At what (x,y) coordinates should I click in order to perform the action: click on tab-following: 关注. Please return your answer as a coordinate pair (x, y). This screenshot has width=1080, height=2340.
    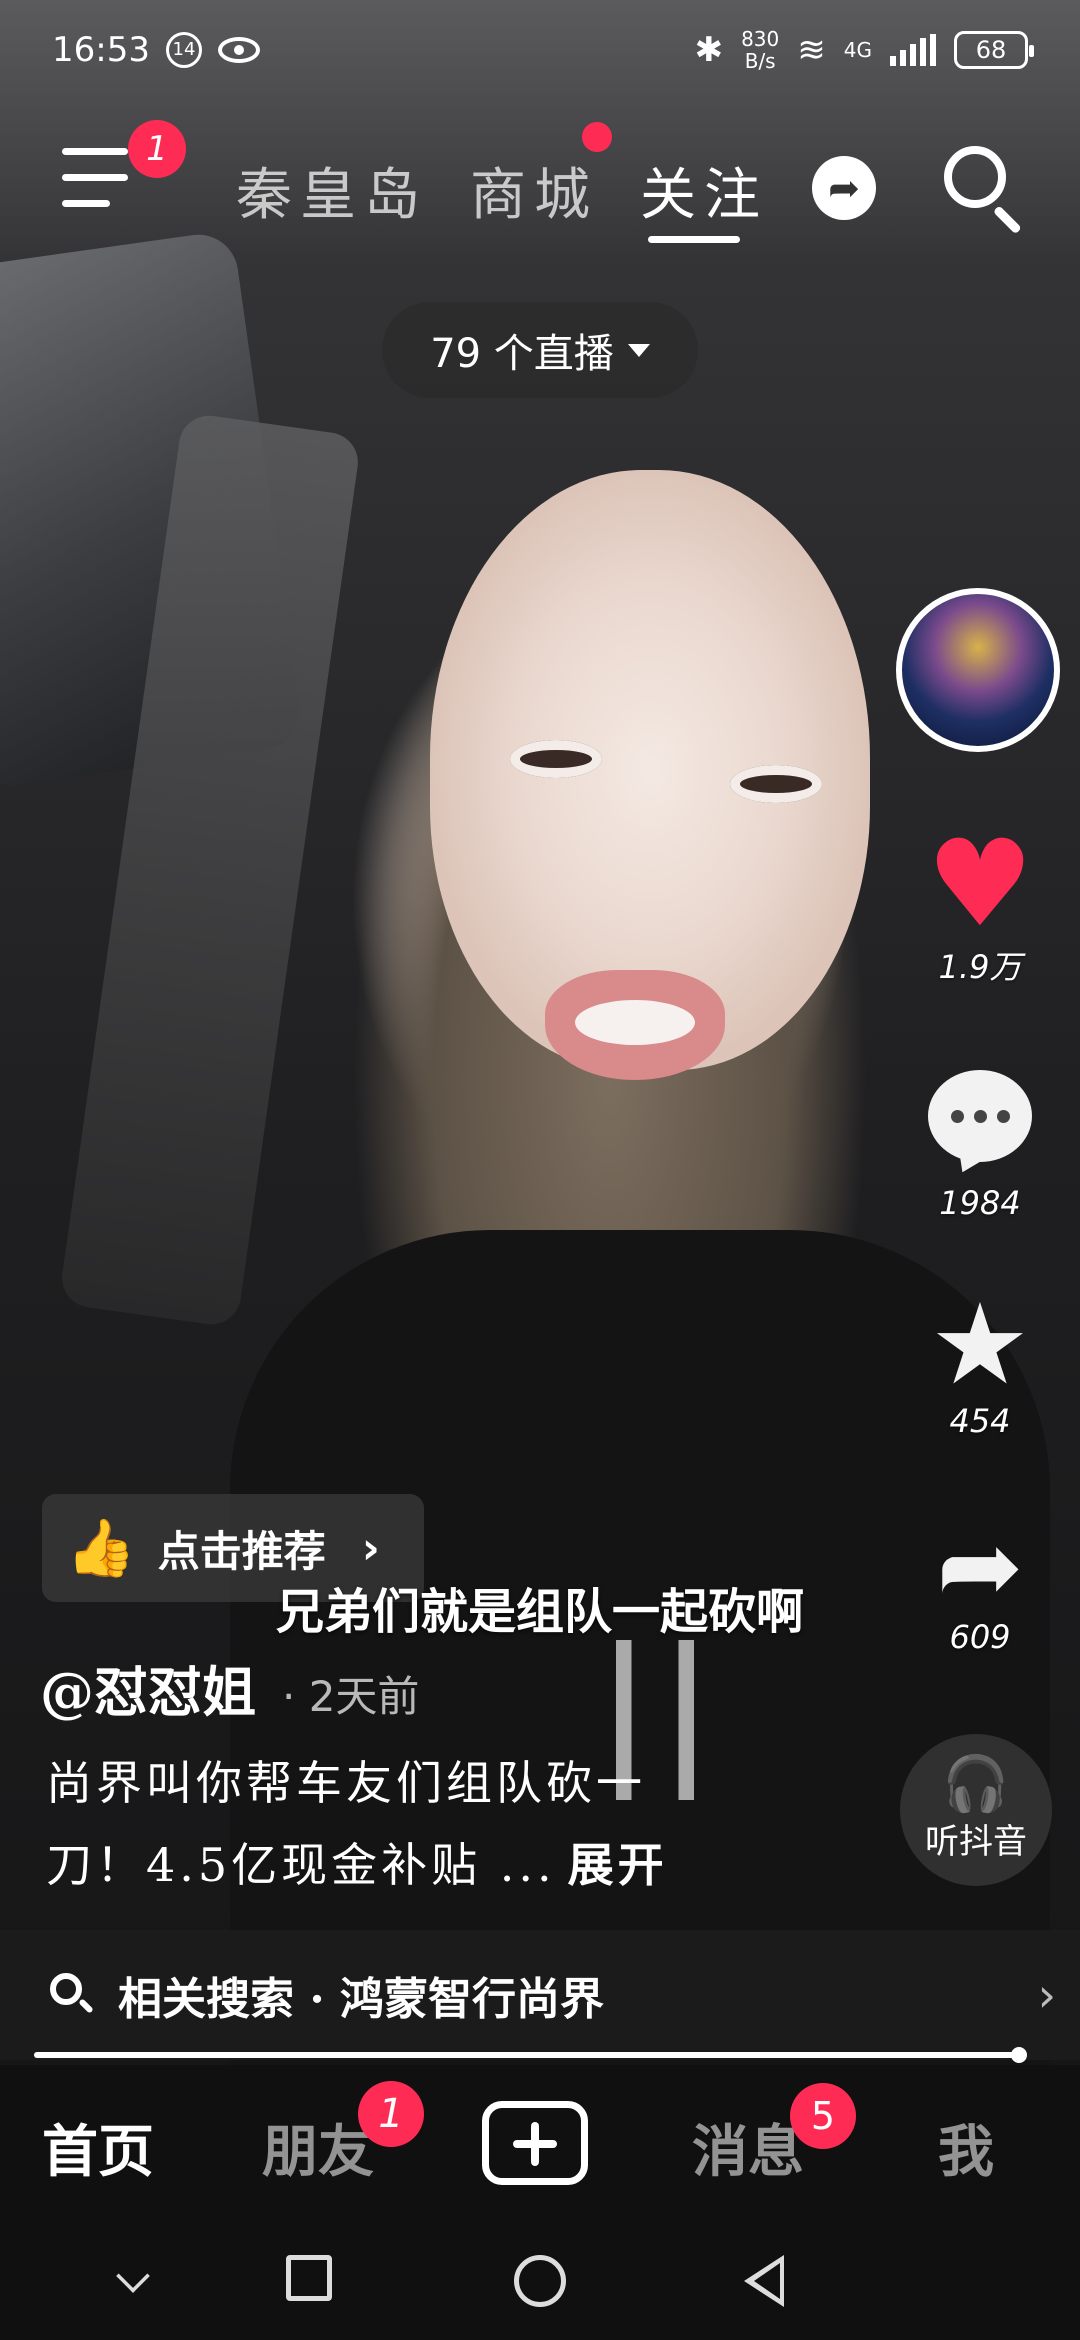
    Looking at the image, I should click on (704, 190).